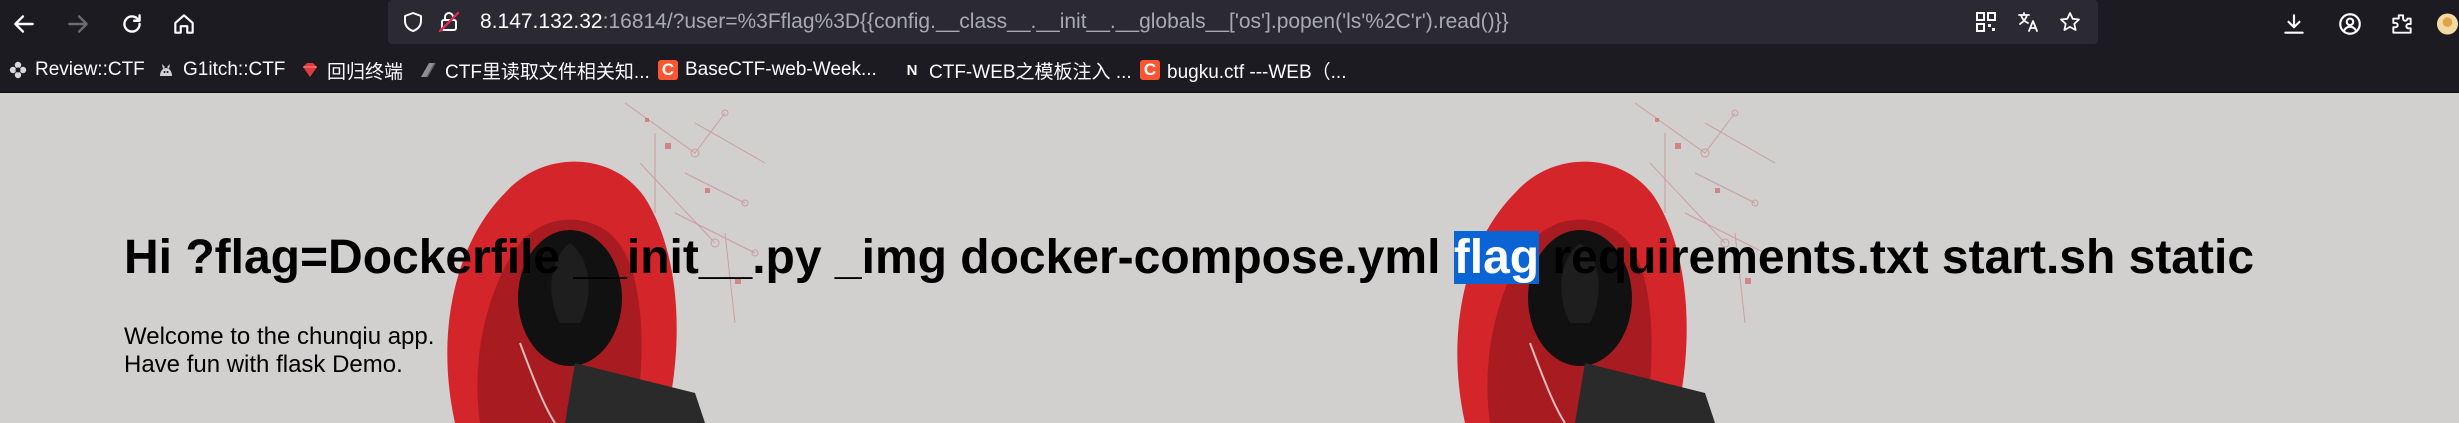 The image size is (2459, 423). I want to click on bookmark-label: G1itch::CTF, so click(234, 69).